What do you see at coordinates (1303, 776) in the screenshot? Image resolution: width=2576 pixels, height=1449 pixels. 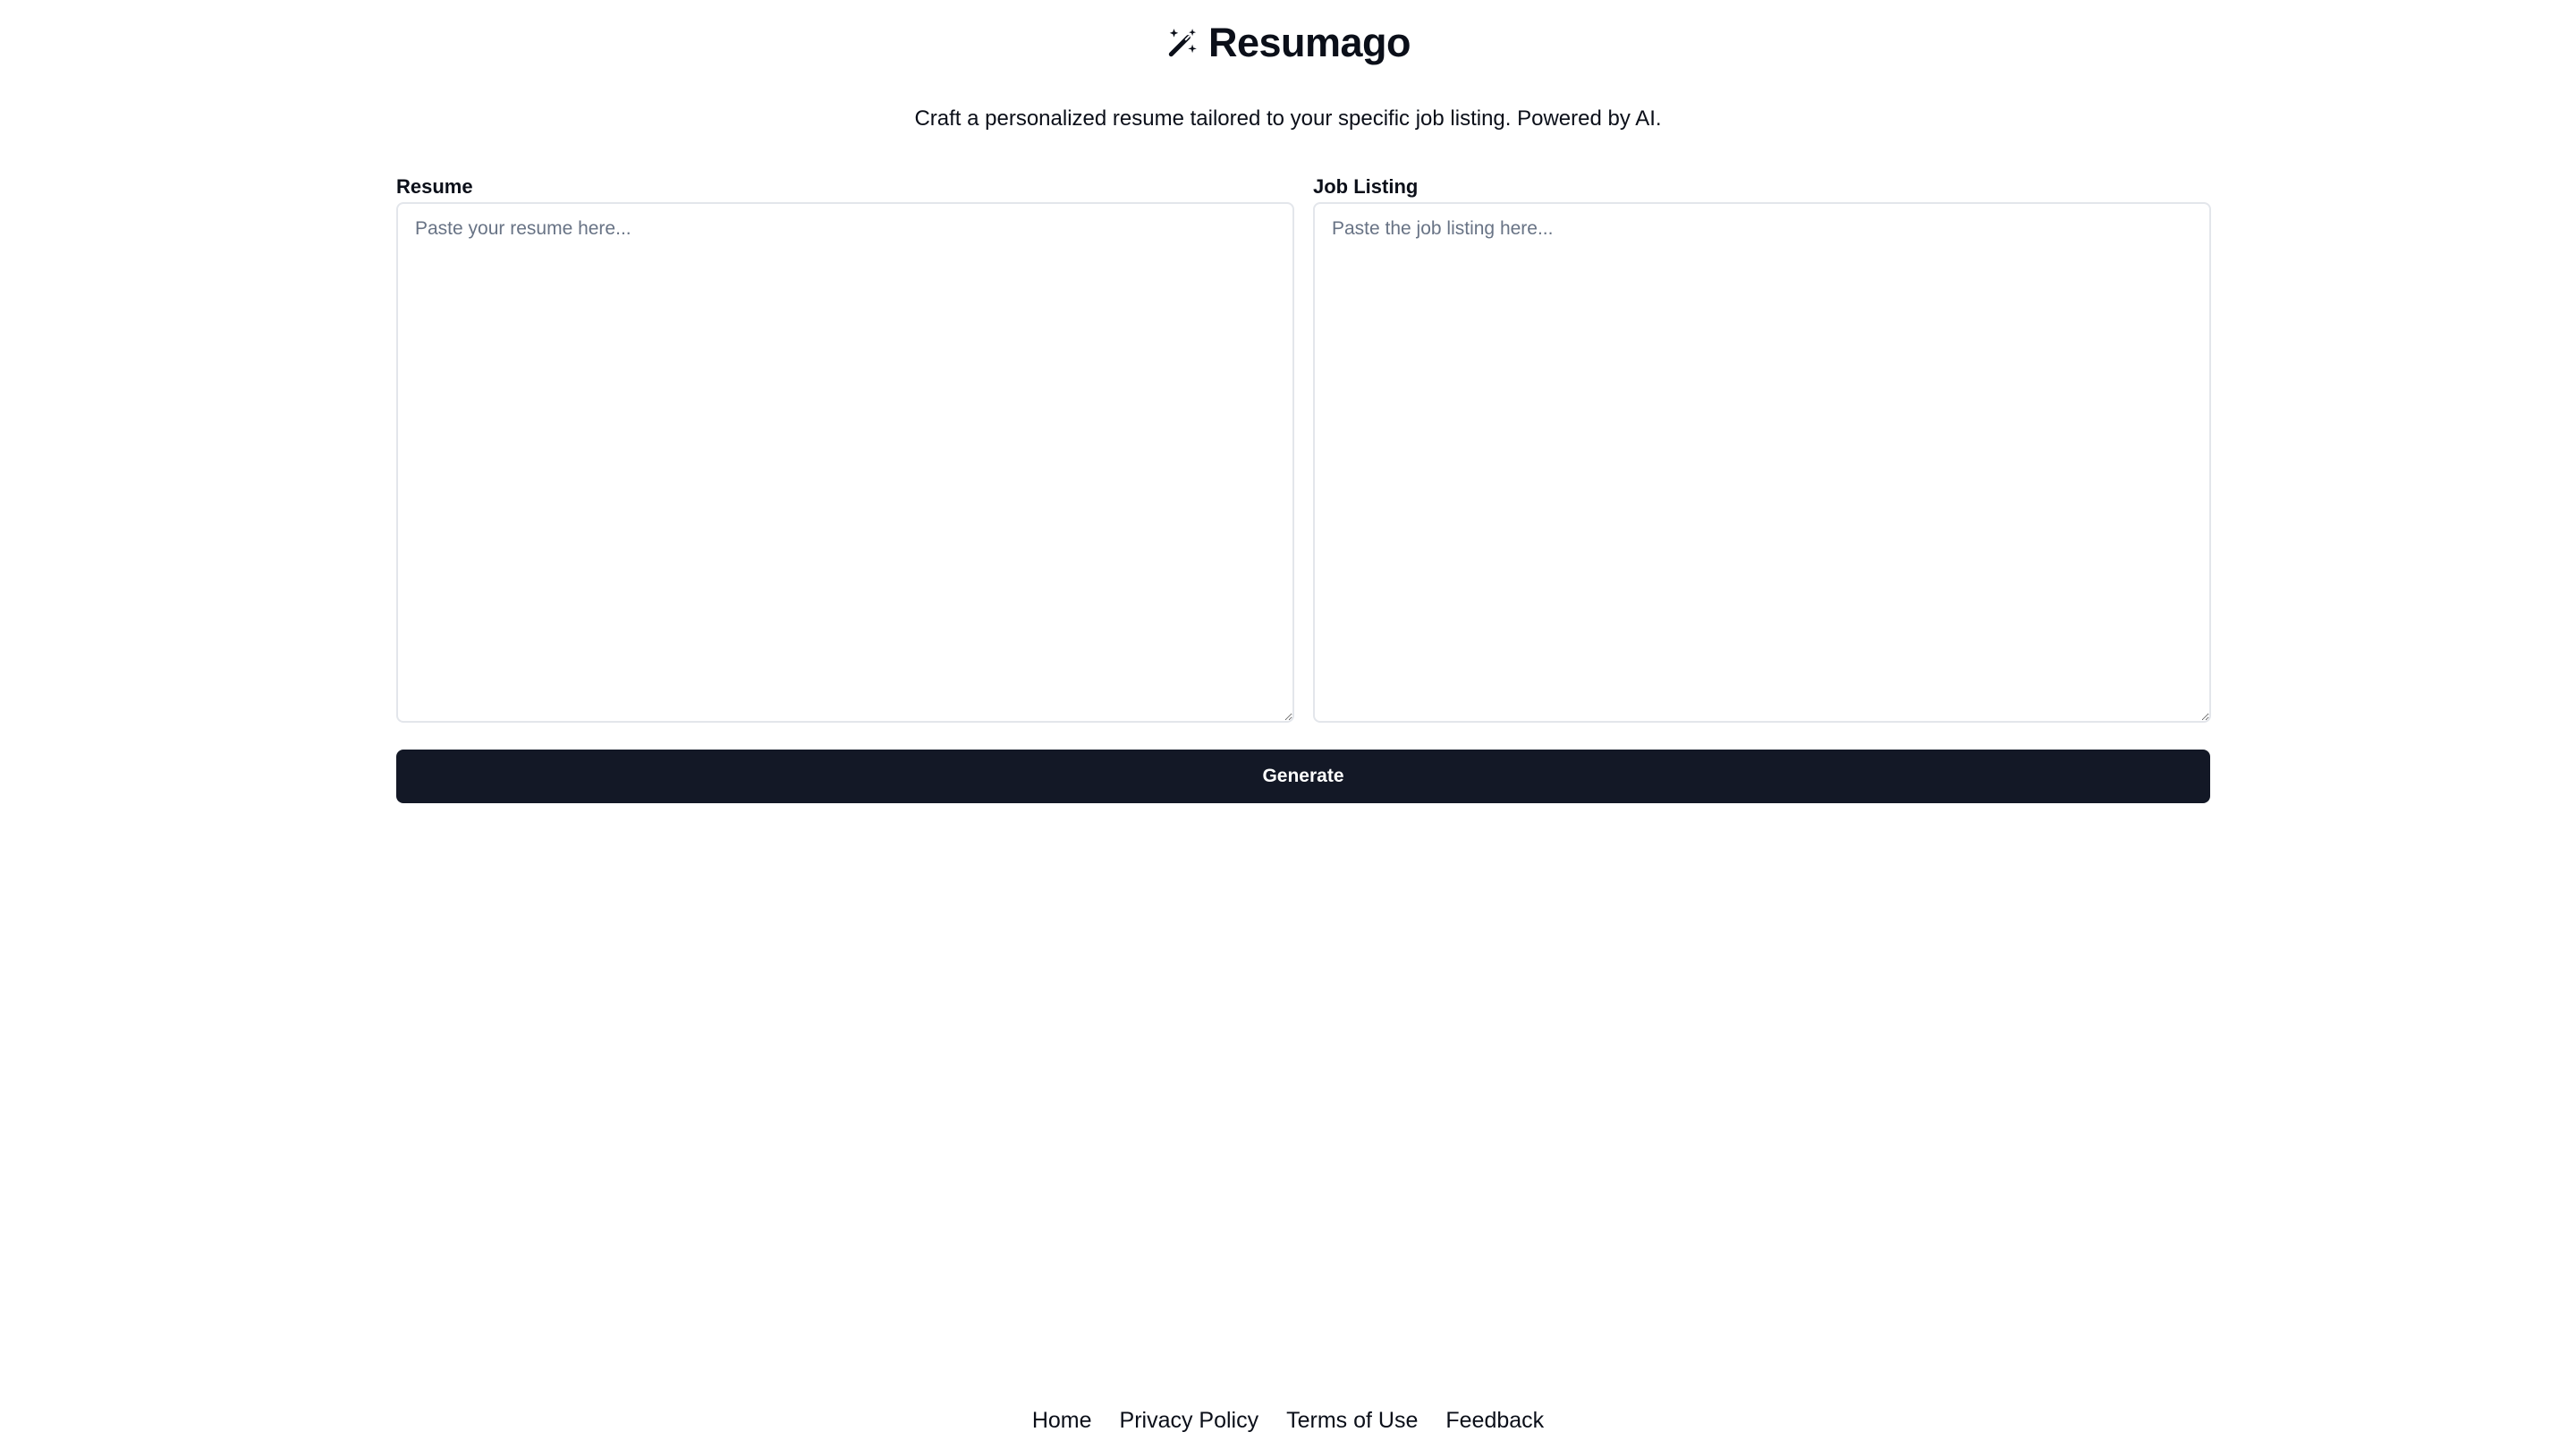 I see `generate-button: Generate` at bounding box center [1303, 776].